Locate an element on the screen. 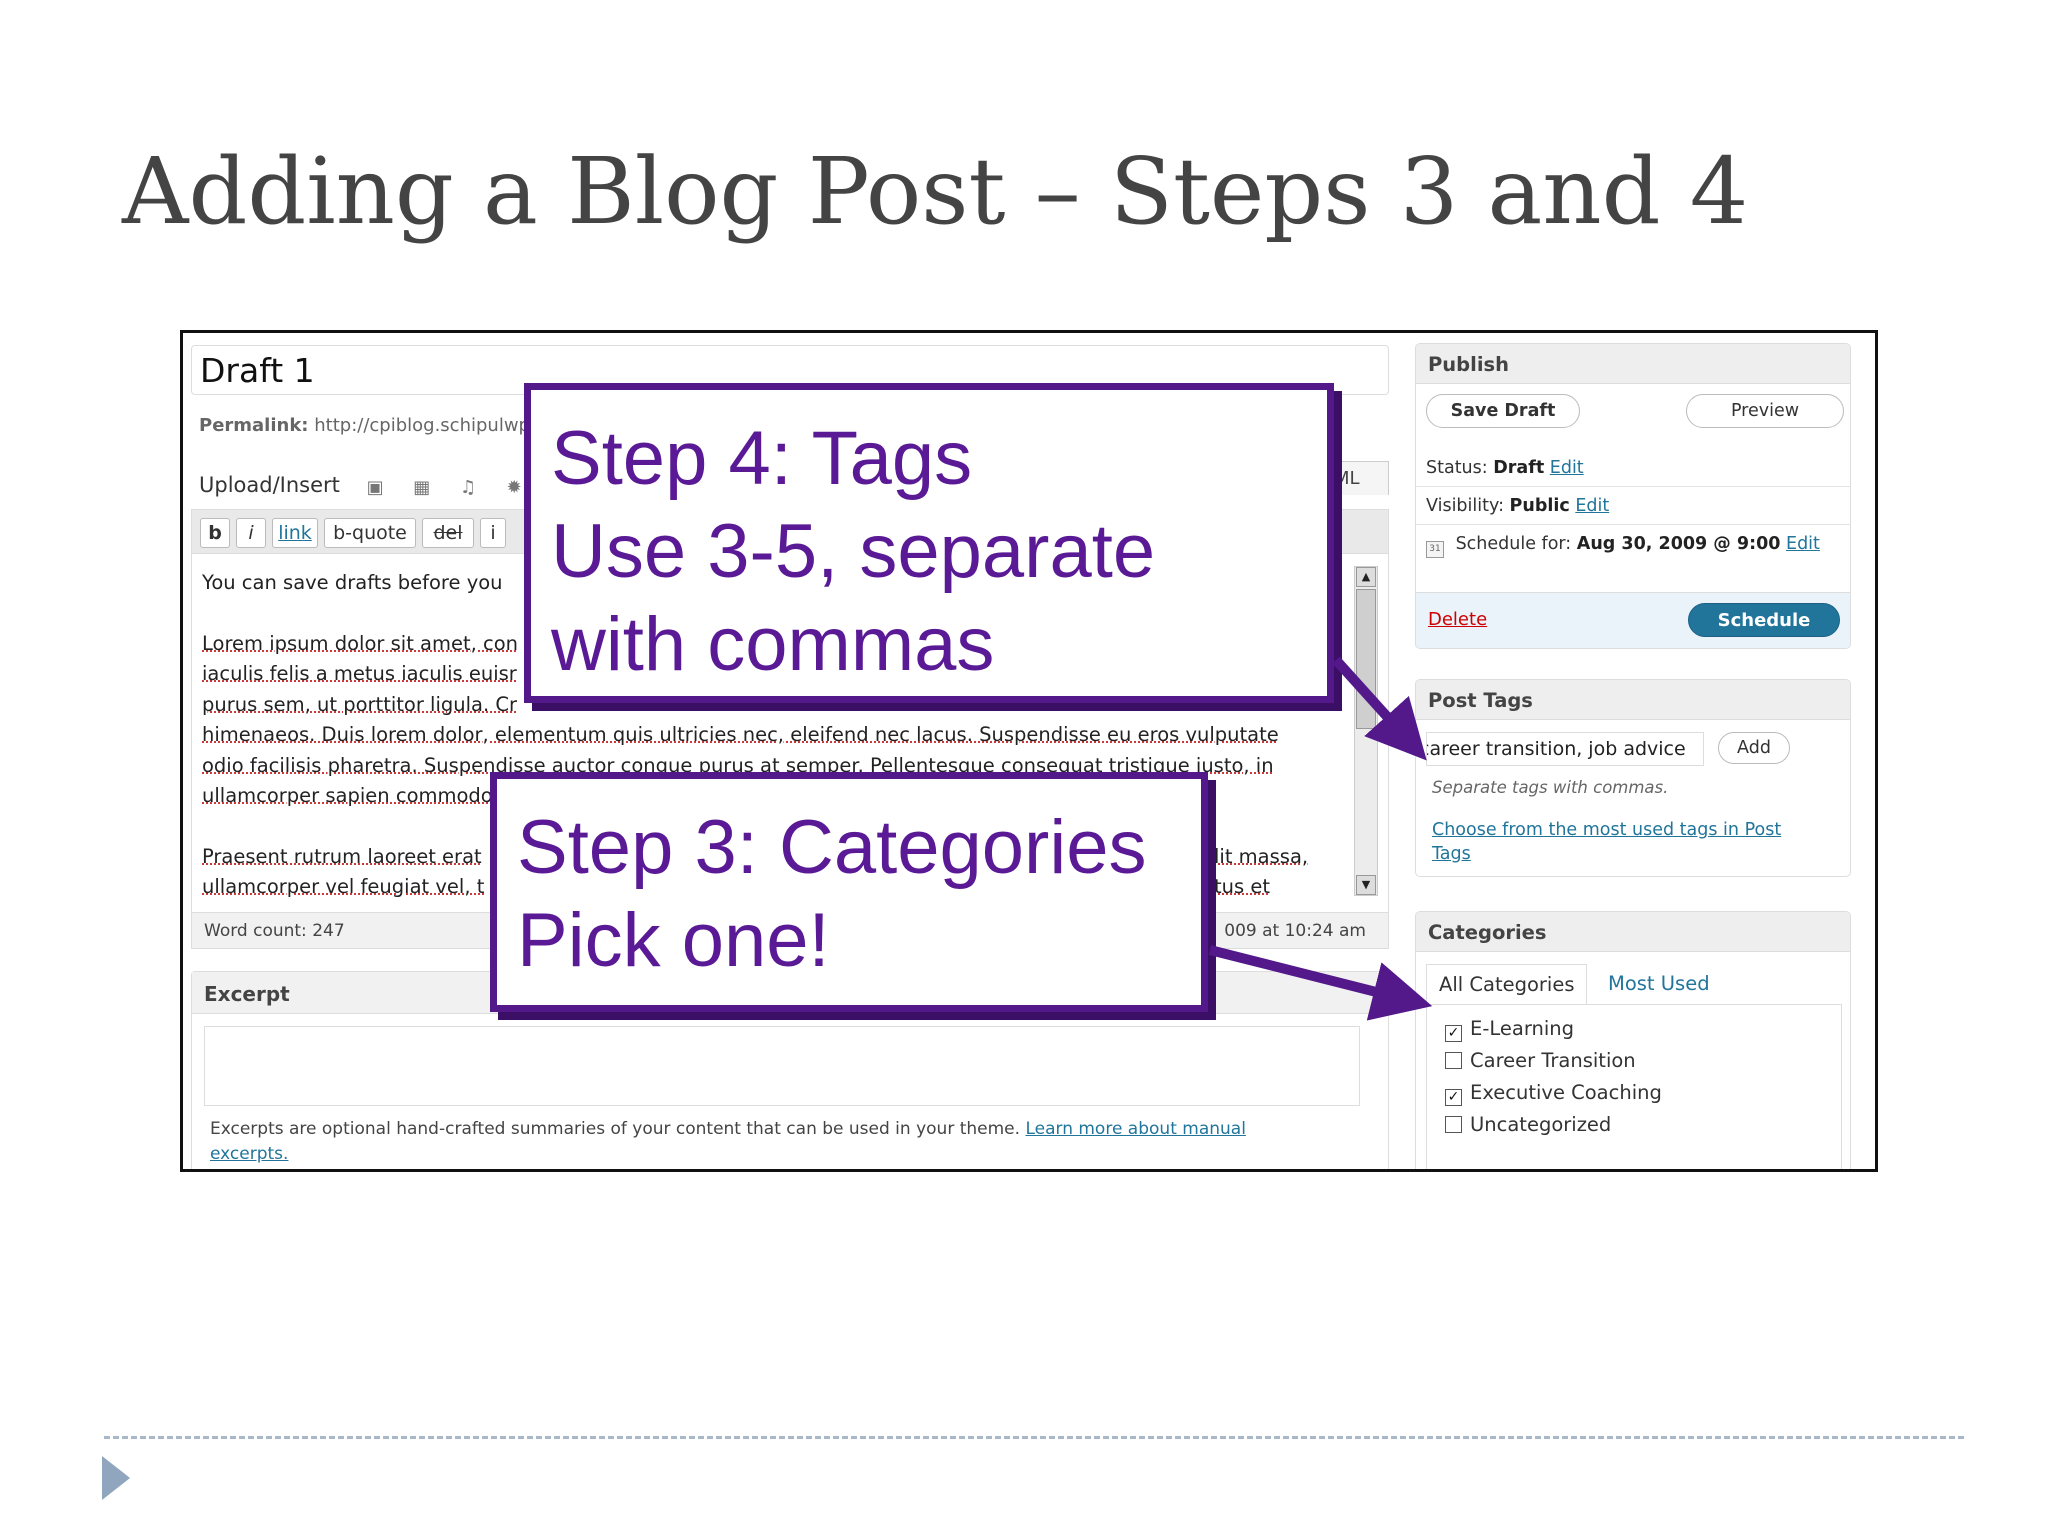 Image resolution: width=2048 pixels, height=1536 pixels. edit-visibility-link: Edit is located at coordinates (1592, 506).